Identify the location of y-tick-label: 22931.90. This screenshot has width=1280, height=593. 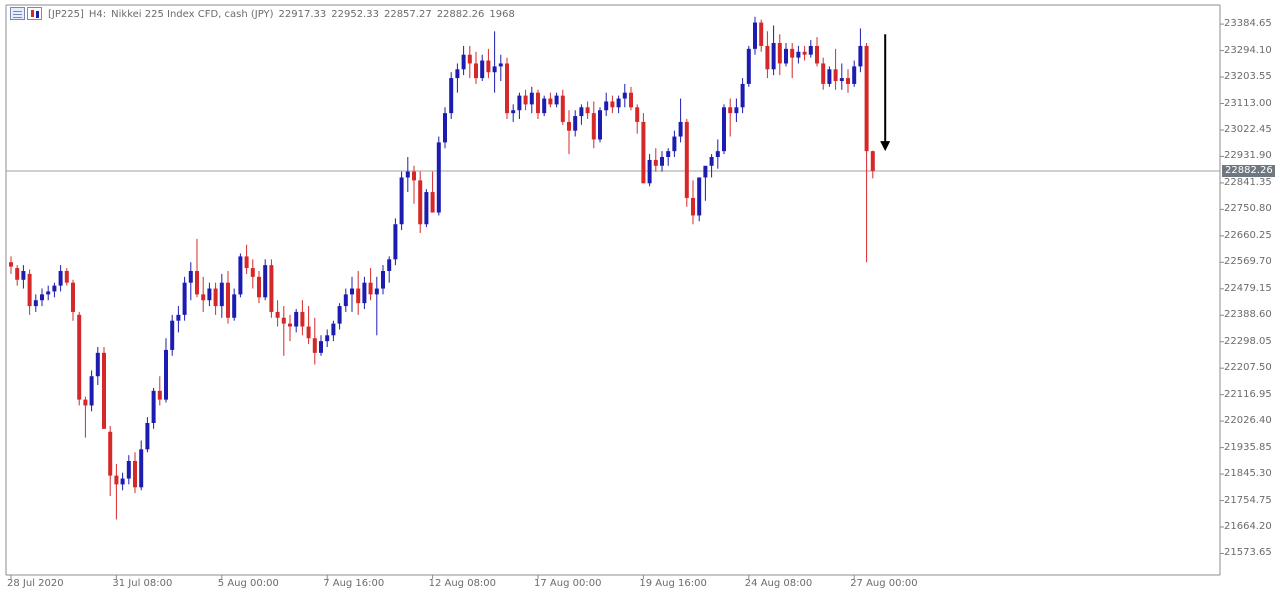
(1248, 156).